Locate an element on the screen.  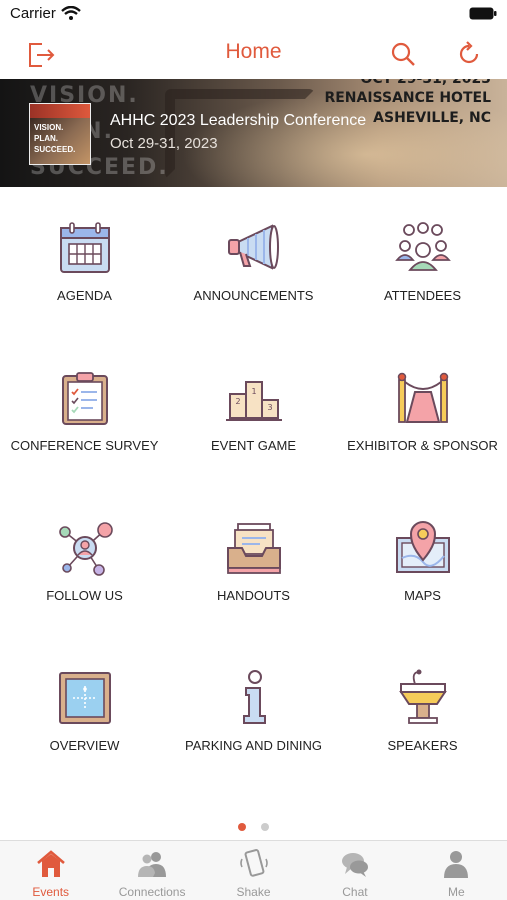
tab-label: Shake is located at coordinates (253, 892).